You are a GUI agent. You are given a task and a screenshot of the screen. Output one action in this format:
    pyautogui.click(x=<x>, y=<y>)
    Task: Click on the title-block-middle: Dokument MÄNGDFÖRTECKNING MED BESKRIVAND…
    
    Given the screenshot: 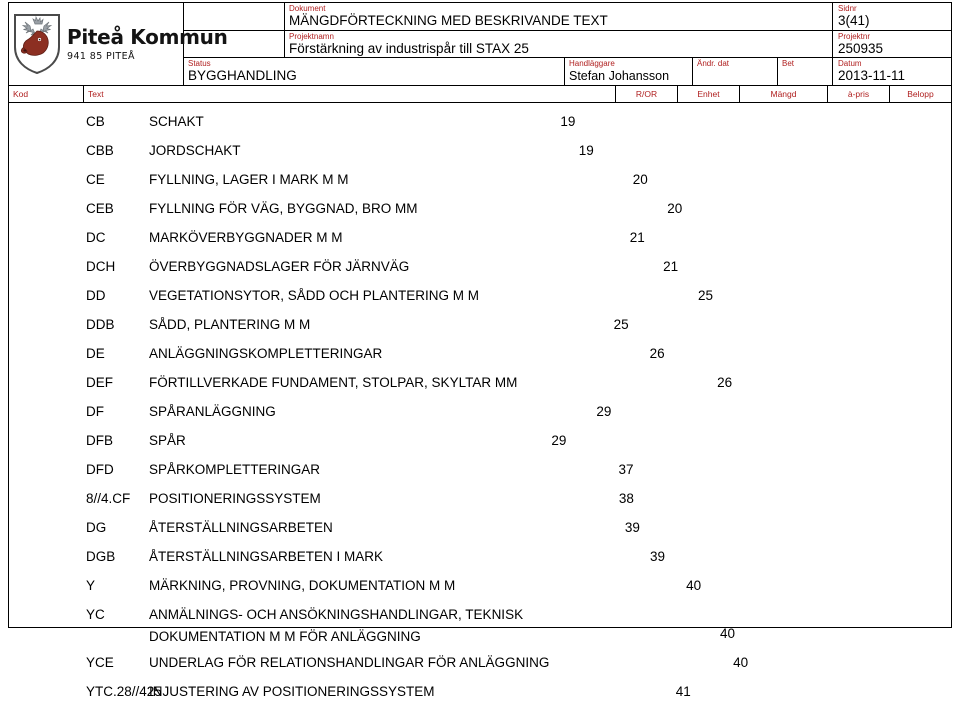 What is the action you would take?
    pyautogui.click(x=508, y=44)
    